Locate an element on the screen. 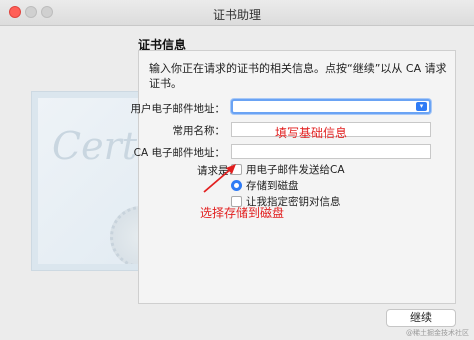 Image resolution: width=474 pixels, height=340 pixels. choose-disk-annotation: 选择存储到磁盘 is located at coordinates (242, 213).